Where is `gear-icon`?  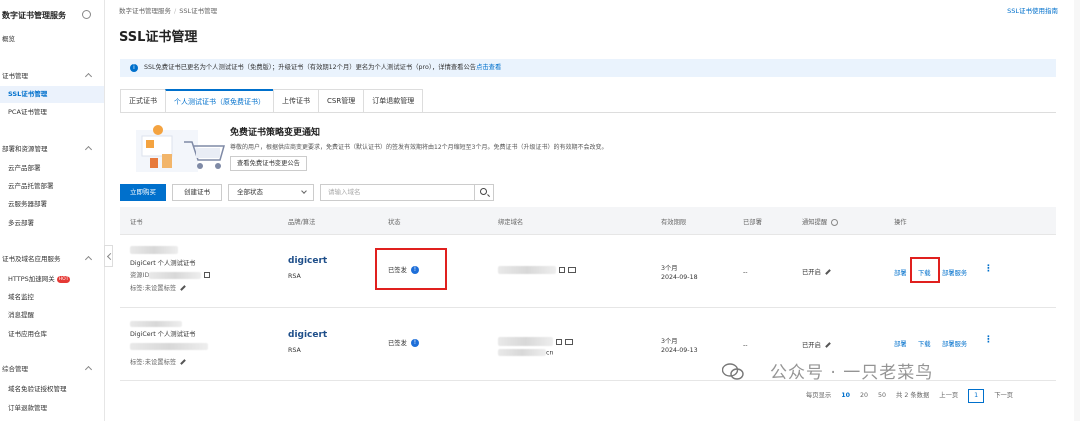
gear-icon is located at coordinates (86, 14).